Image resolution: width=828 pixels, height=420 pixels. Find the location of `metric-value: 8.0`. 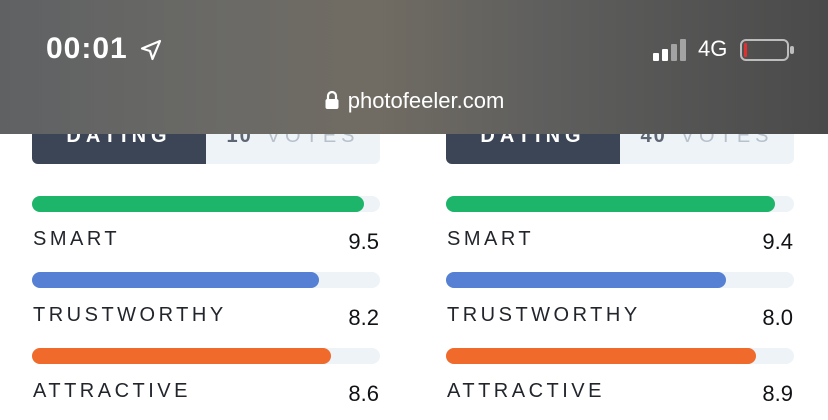

metric-value: 8.0 is located at coordinates (777, 317).